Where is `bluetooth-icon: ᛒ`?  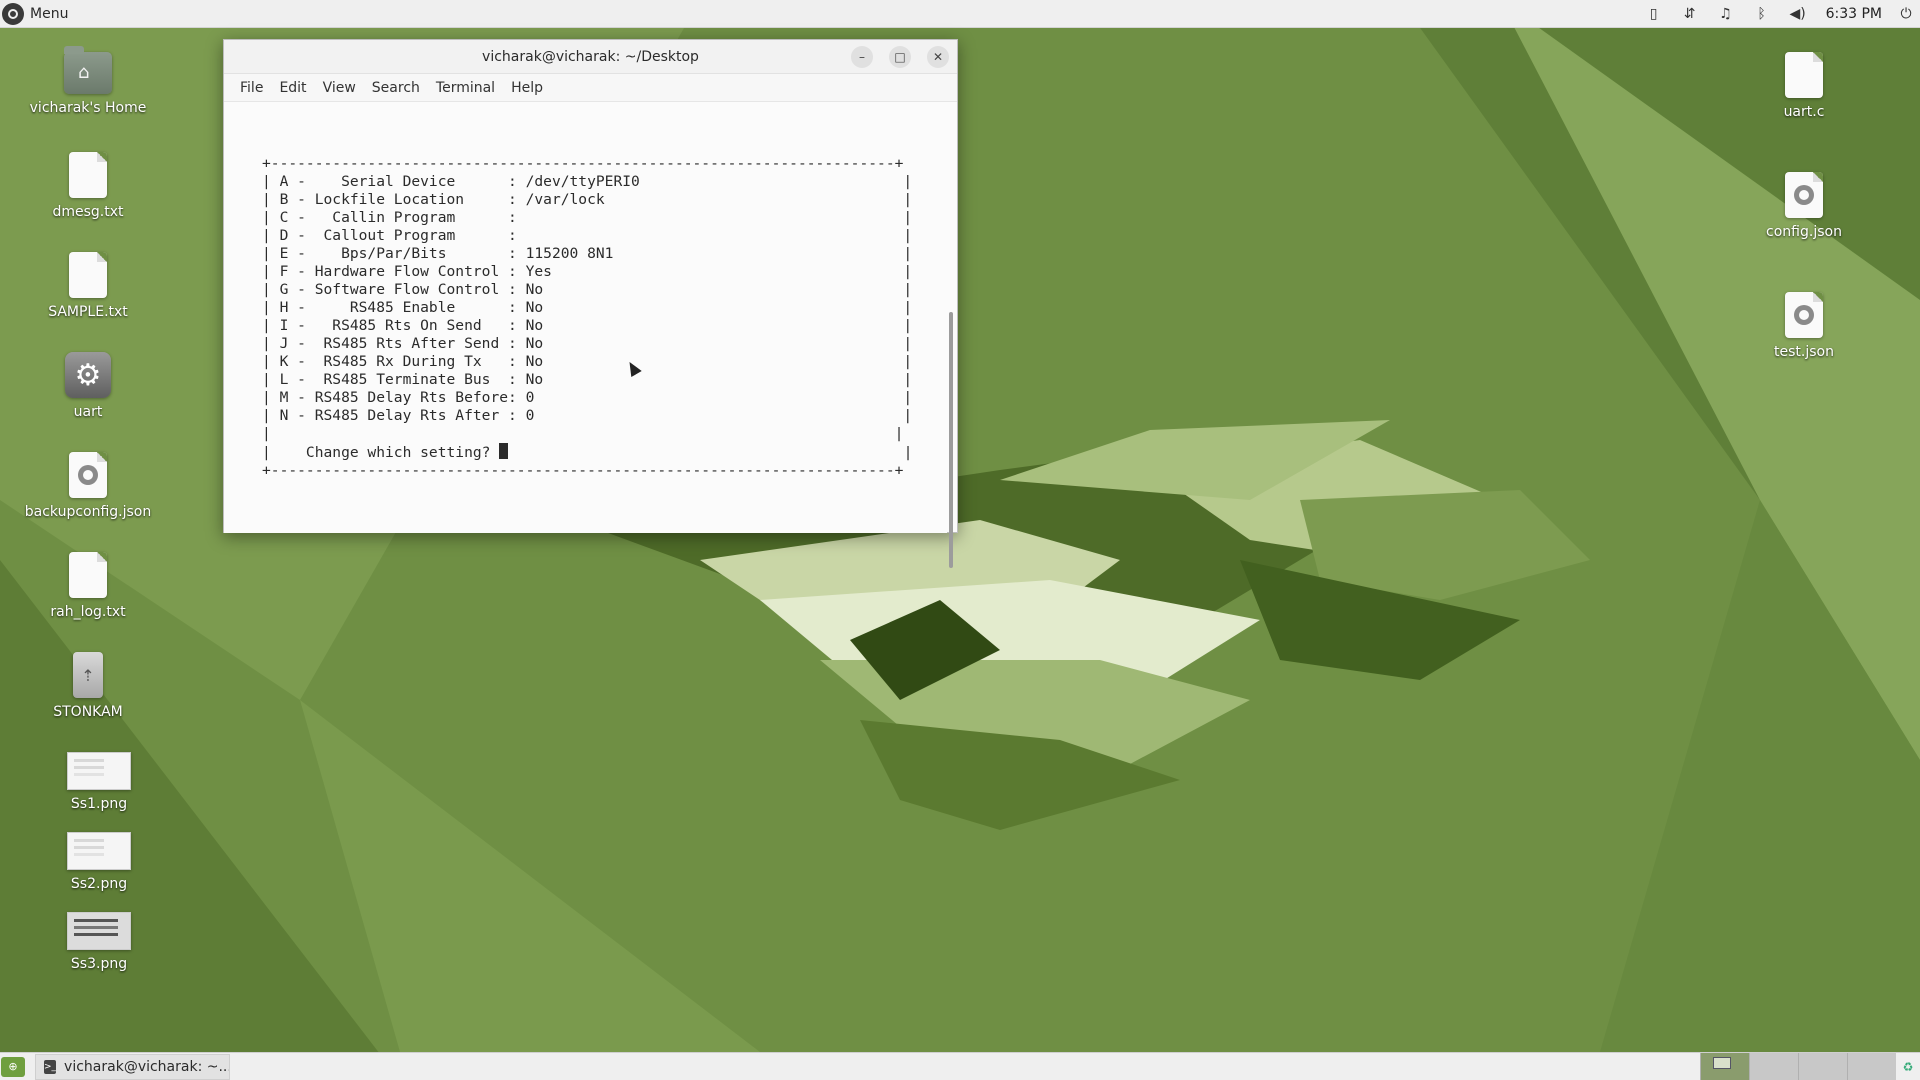
bluetooth-icon: ᛒ is located at coordinates (1762, 14).